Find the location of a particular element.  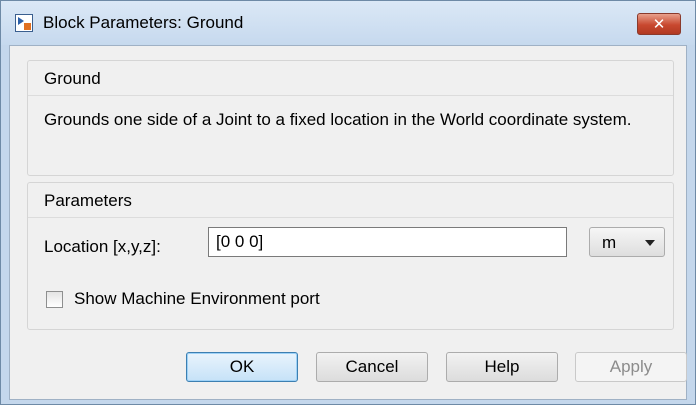

apply-button: Apply is located at coordinates (631, 367).